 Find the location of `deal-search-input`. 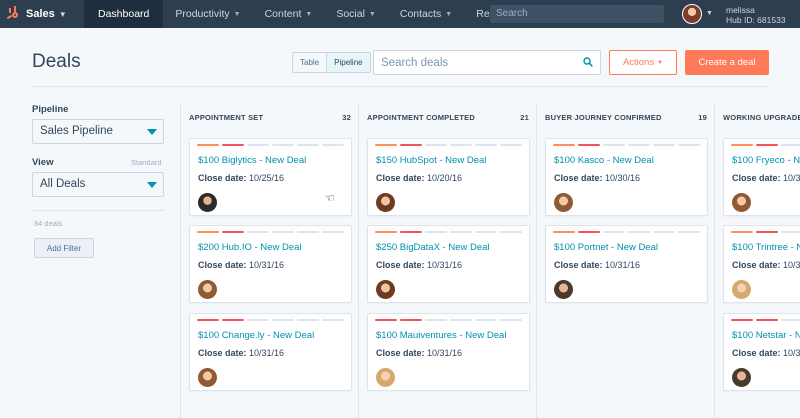

deal-search-input is located at coordinates (474, 62).